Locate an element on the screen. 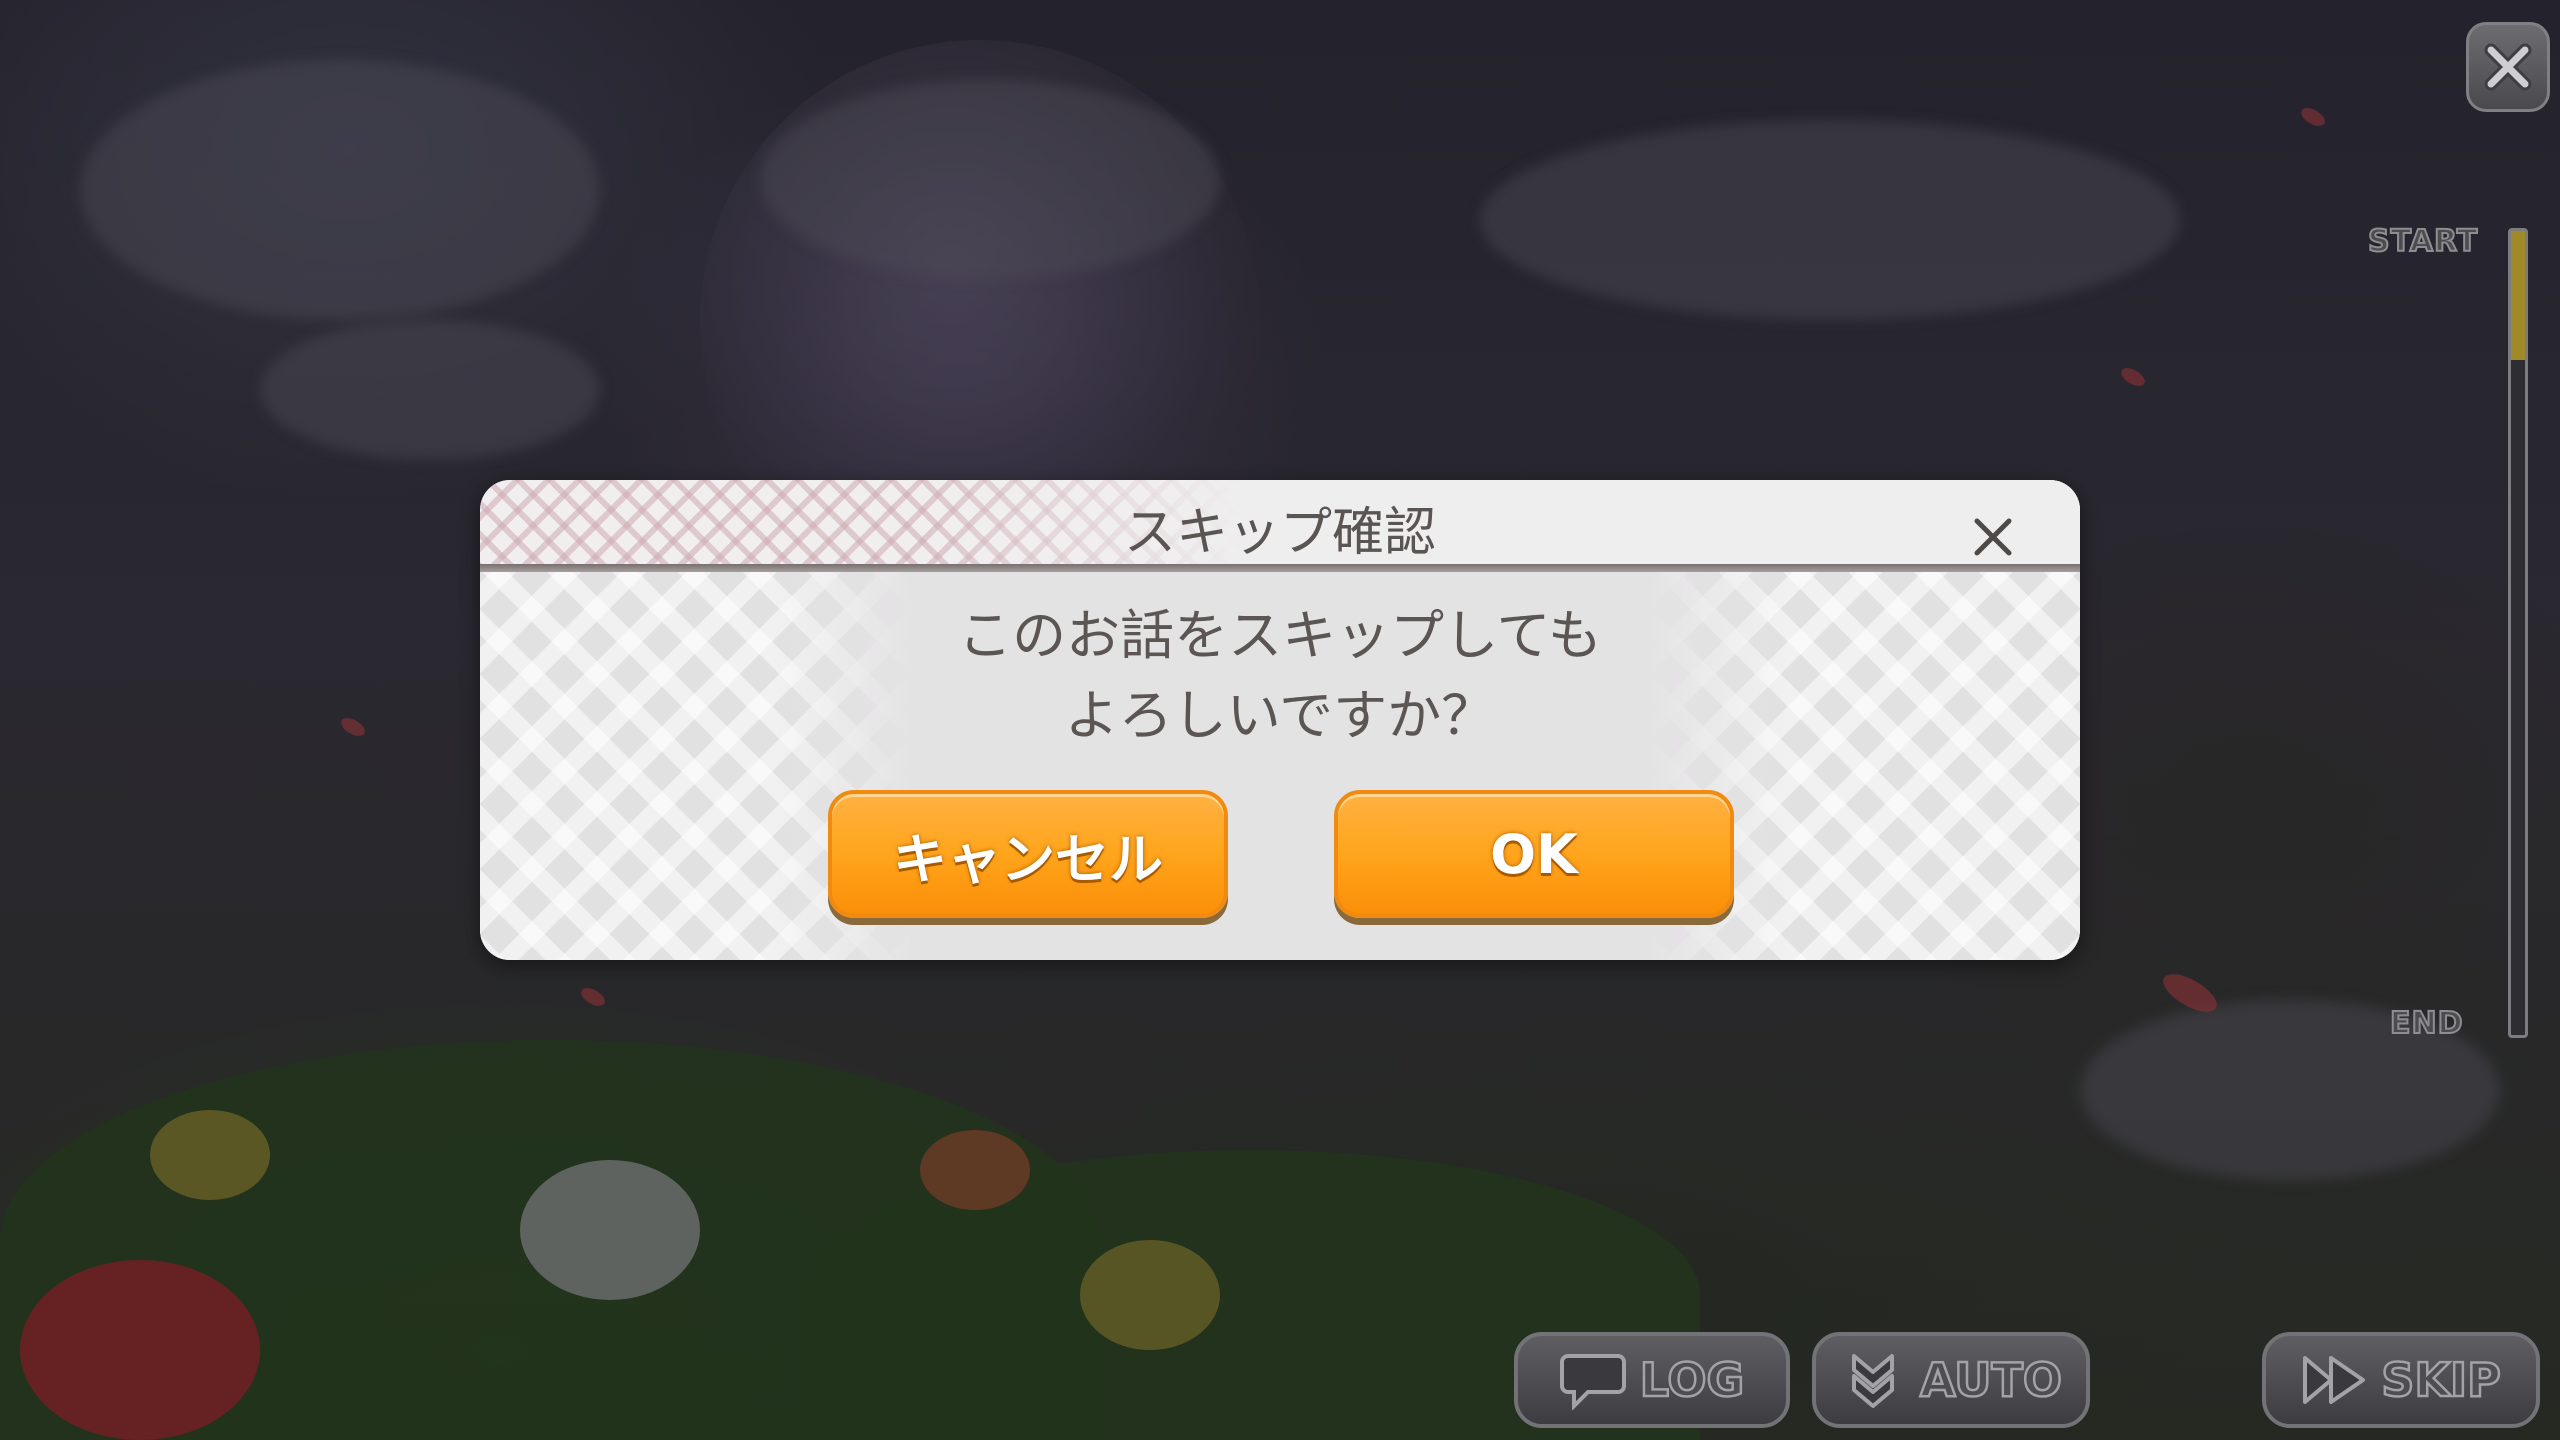 The image size is (2560, 1440). double-chevron-down-icon is located at coordinates (1872, 1381).